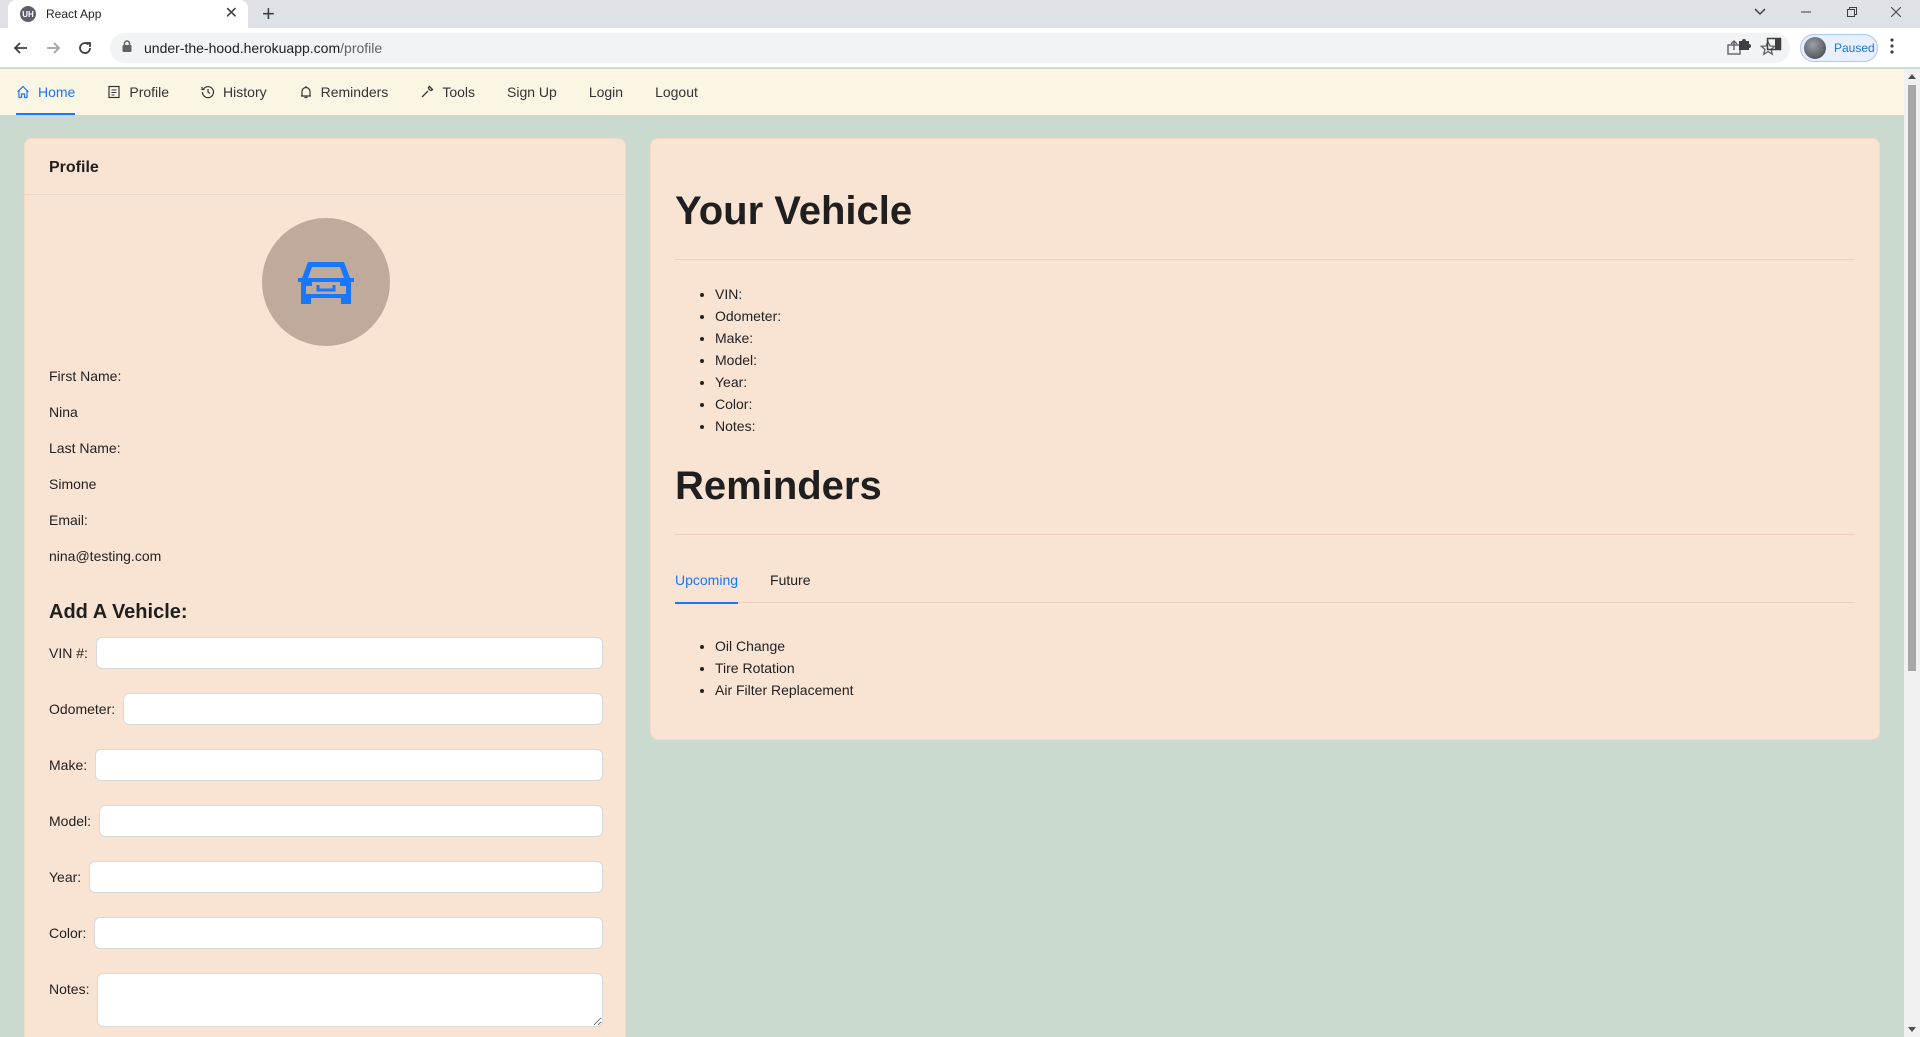 This screenshot has height=1037, width=1920. What do you see at coordinates (351, 821) in the screenshot?
I see `model-input` at bounding box center [351, 821].